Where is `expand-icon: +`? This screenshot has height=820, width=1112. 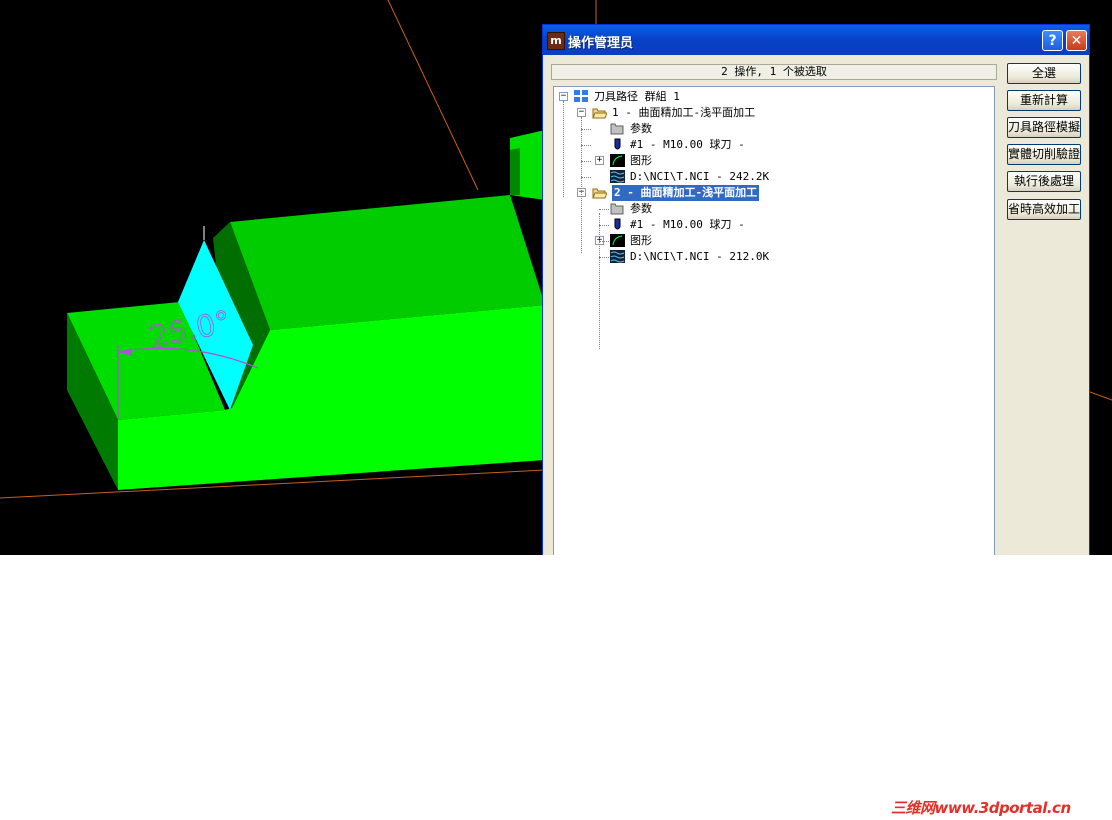 expand-icon: + is located at coordinates (599, 160).